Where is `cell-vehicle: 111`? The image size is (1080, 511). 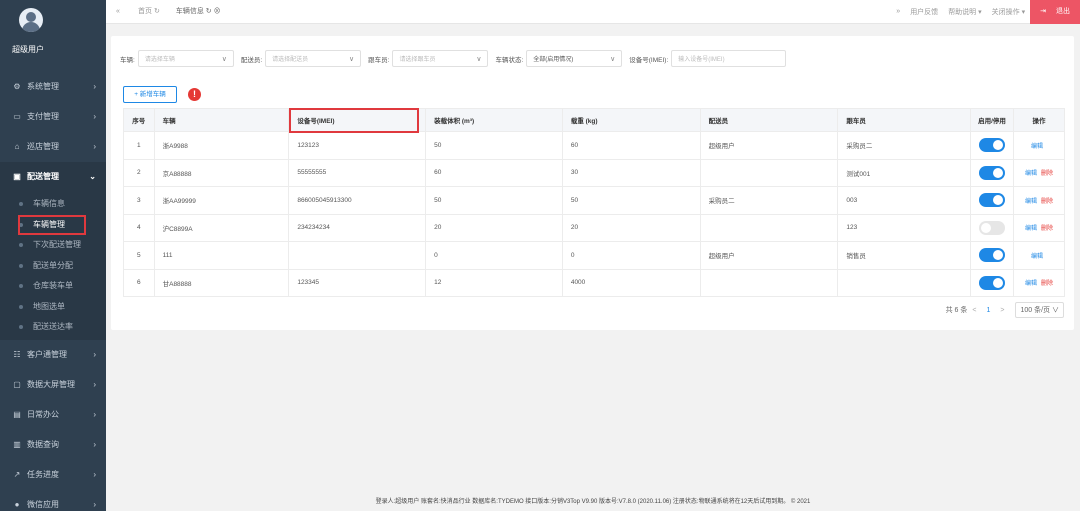 cell-vehicle: 111 is located at coordinates (221, 255).